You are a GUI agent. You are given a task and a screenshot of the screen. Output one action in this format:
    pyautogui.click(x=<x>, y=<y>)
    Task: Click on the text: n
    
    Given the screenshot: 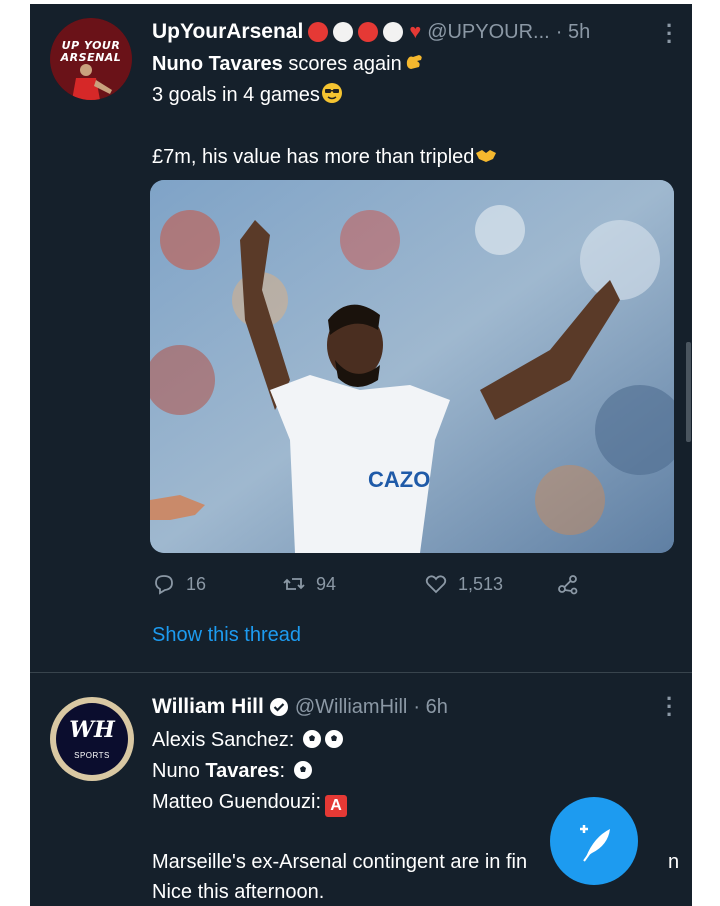 What is the action you would take?
    pyautogui.click(x=674, y=862)
    